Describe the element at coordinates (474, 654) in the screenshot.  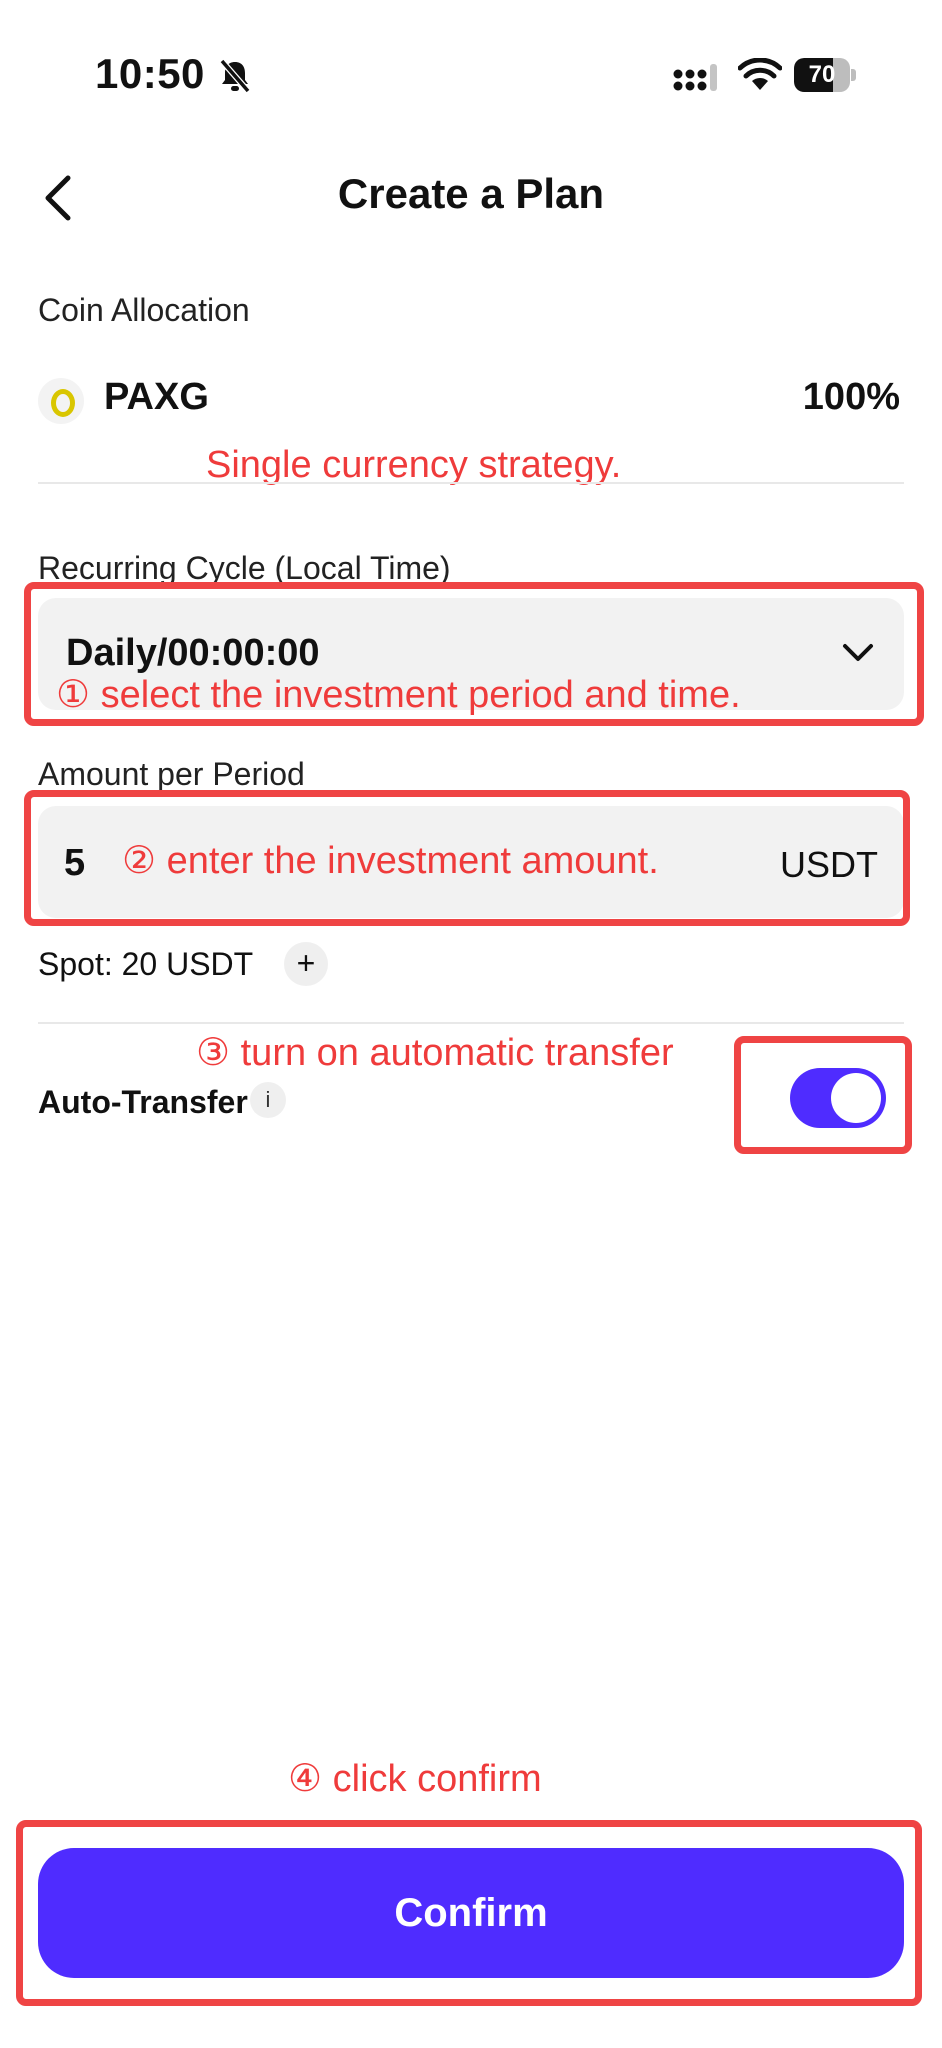
I see `annotation-box-cycle` at that location.